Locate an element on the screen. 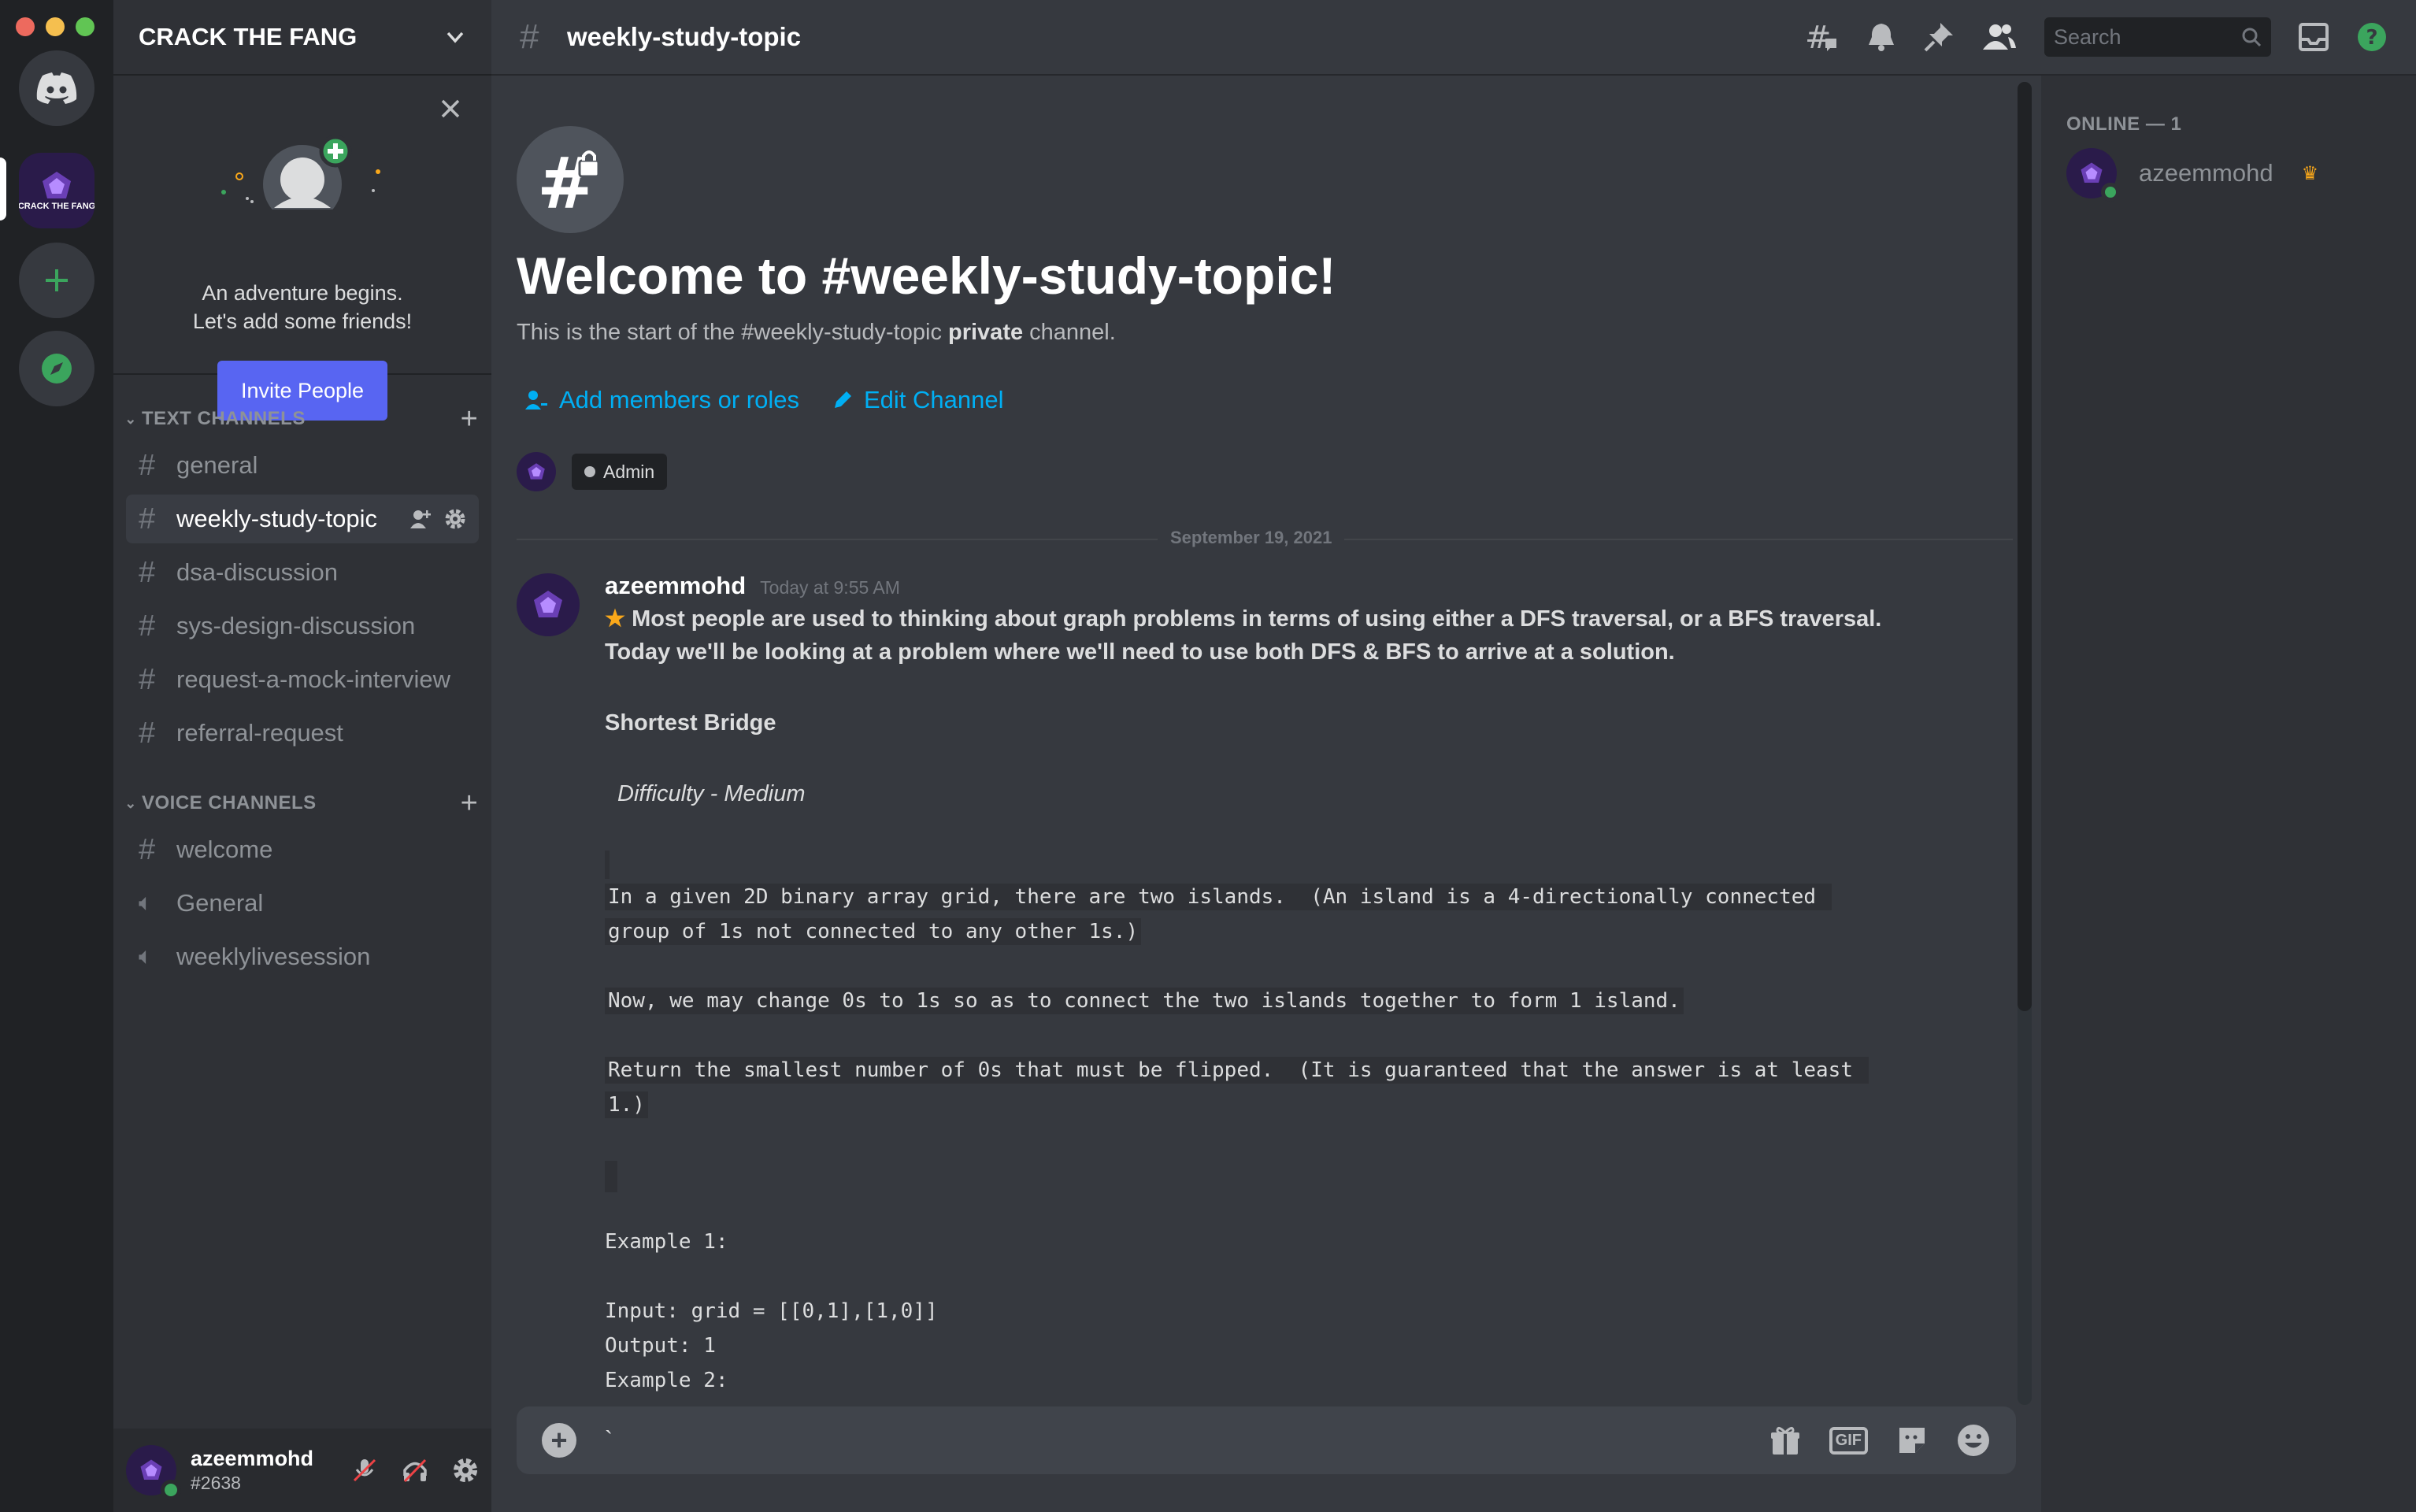  chevron-down-icon is located at coordinates (455, 37).